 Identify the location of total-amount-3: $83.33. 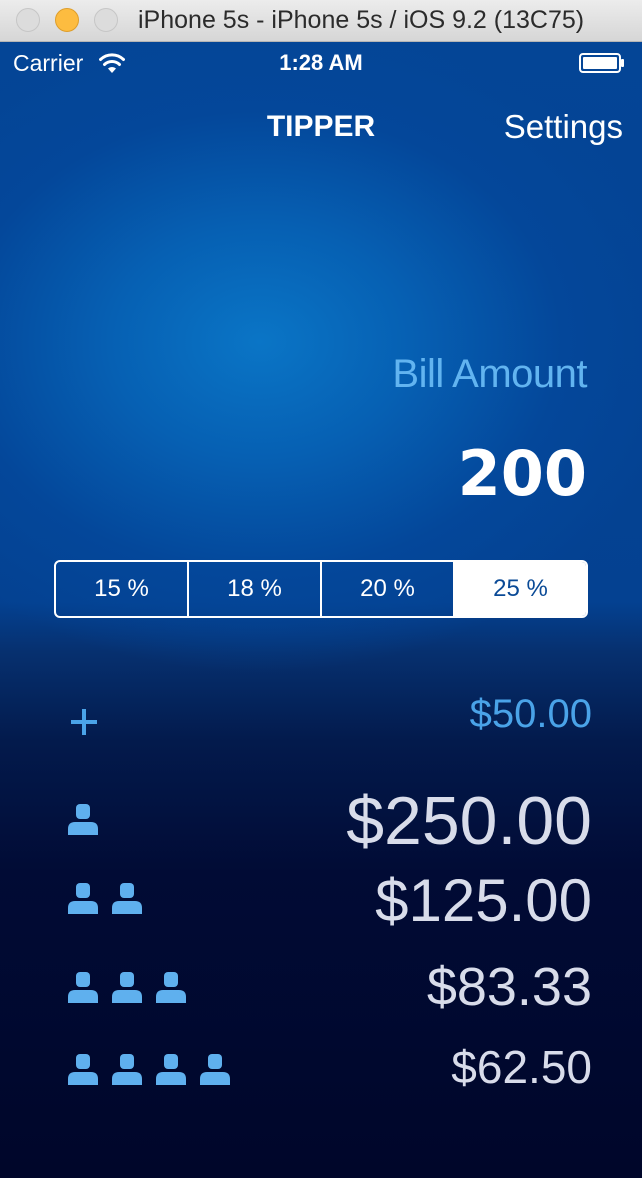
(509, 987).